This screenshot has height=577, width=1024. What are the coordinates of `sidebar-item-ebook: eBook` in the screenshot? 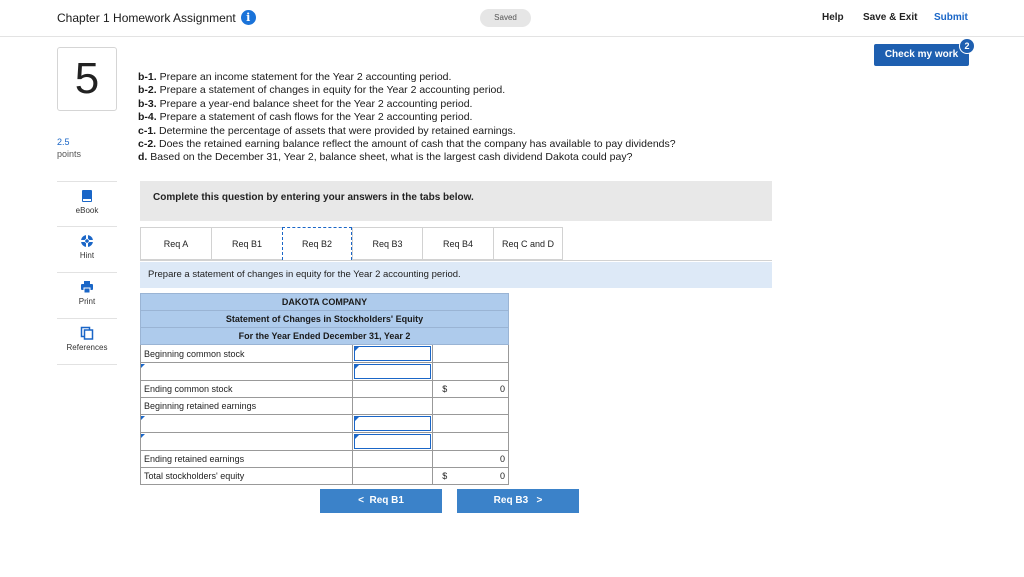 It's located at (87, 204).